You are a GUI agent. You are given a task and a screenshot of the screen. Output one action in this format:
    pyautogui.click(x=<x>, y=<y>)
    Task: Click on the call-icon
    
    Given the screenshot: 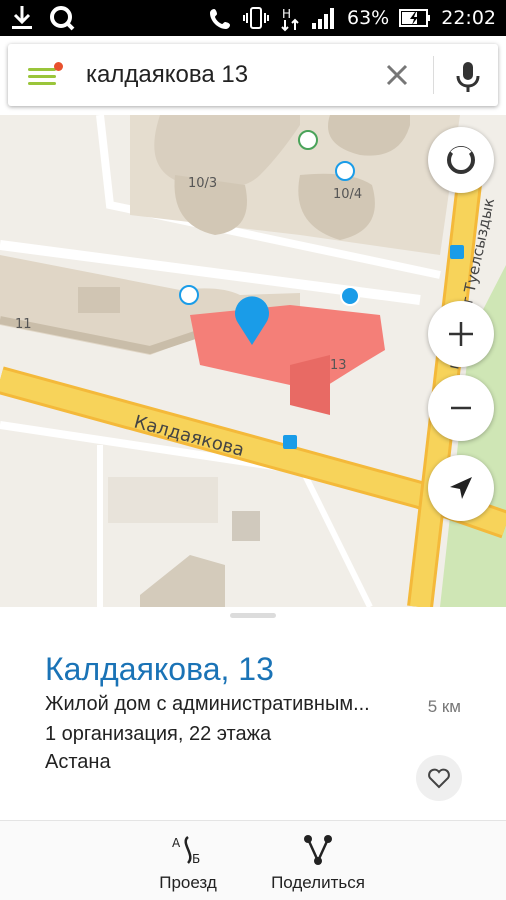 What is the action you would take?
    pyautogui.click(x=221, y=18)
    